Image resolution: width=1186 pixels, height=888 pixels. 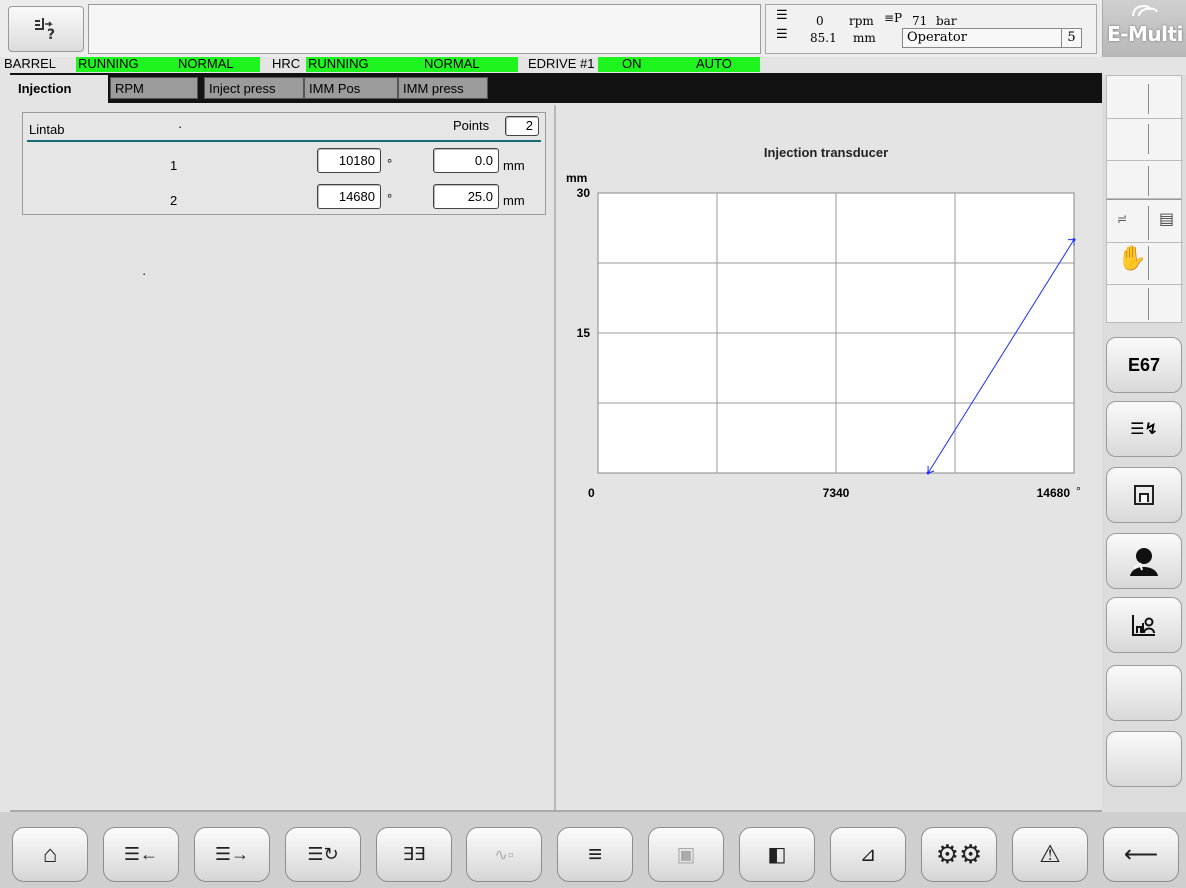 I want to click on ejector-button: ◧, so click(x=777, y=854).